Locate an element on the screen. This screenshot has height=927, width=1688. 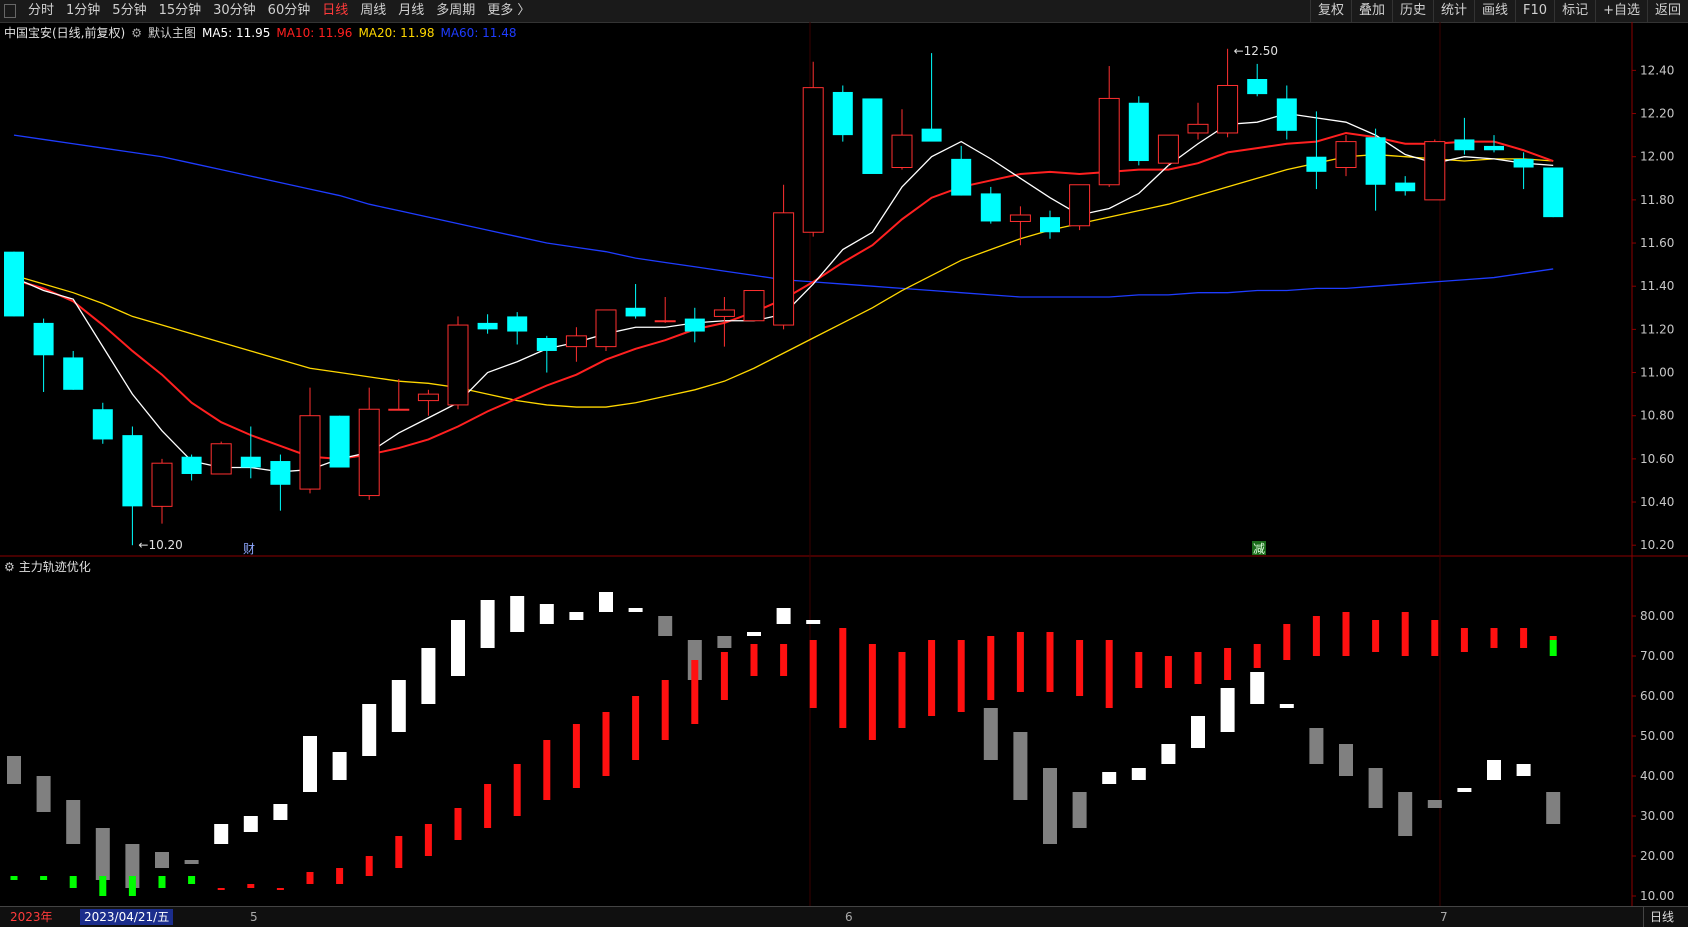
year-label: 2023年 is located at coordinates (31, 917).